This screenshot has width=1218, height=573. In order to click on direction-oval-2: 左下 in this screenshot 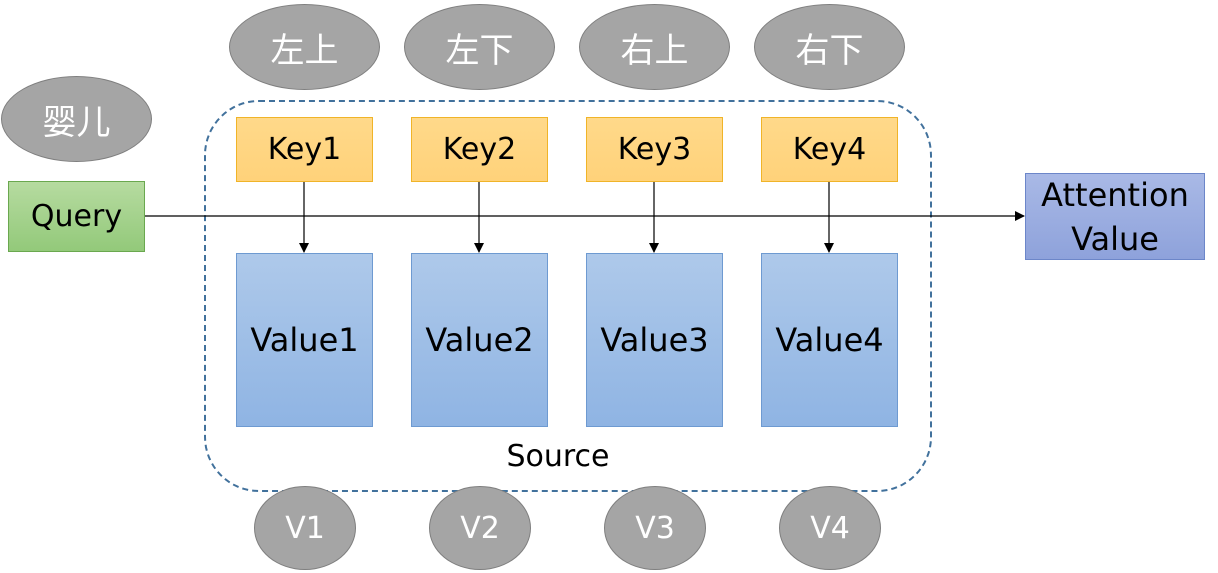, I will do `click(479, 47)`.